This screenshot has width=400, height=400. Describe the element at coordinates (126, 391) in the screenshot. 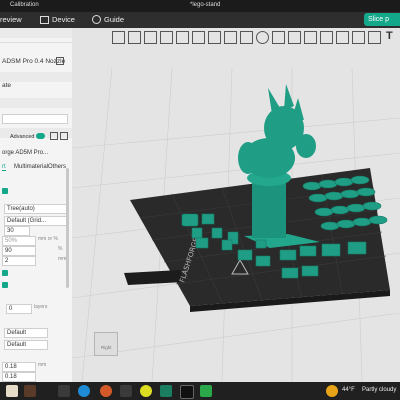

I see `app-icon` at that location.